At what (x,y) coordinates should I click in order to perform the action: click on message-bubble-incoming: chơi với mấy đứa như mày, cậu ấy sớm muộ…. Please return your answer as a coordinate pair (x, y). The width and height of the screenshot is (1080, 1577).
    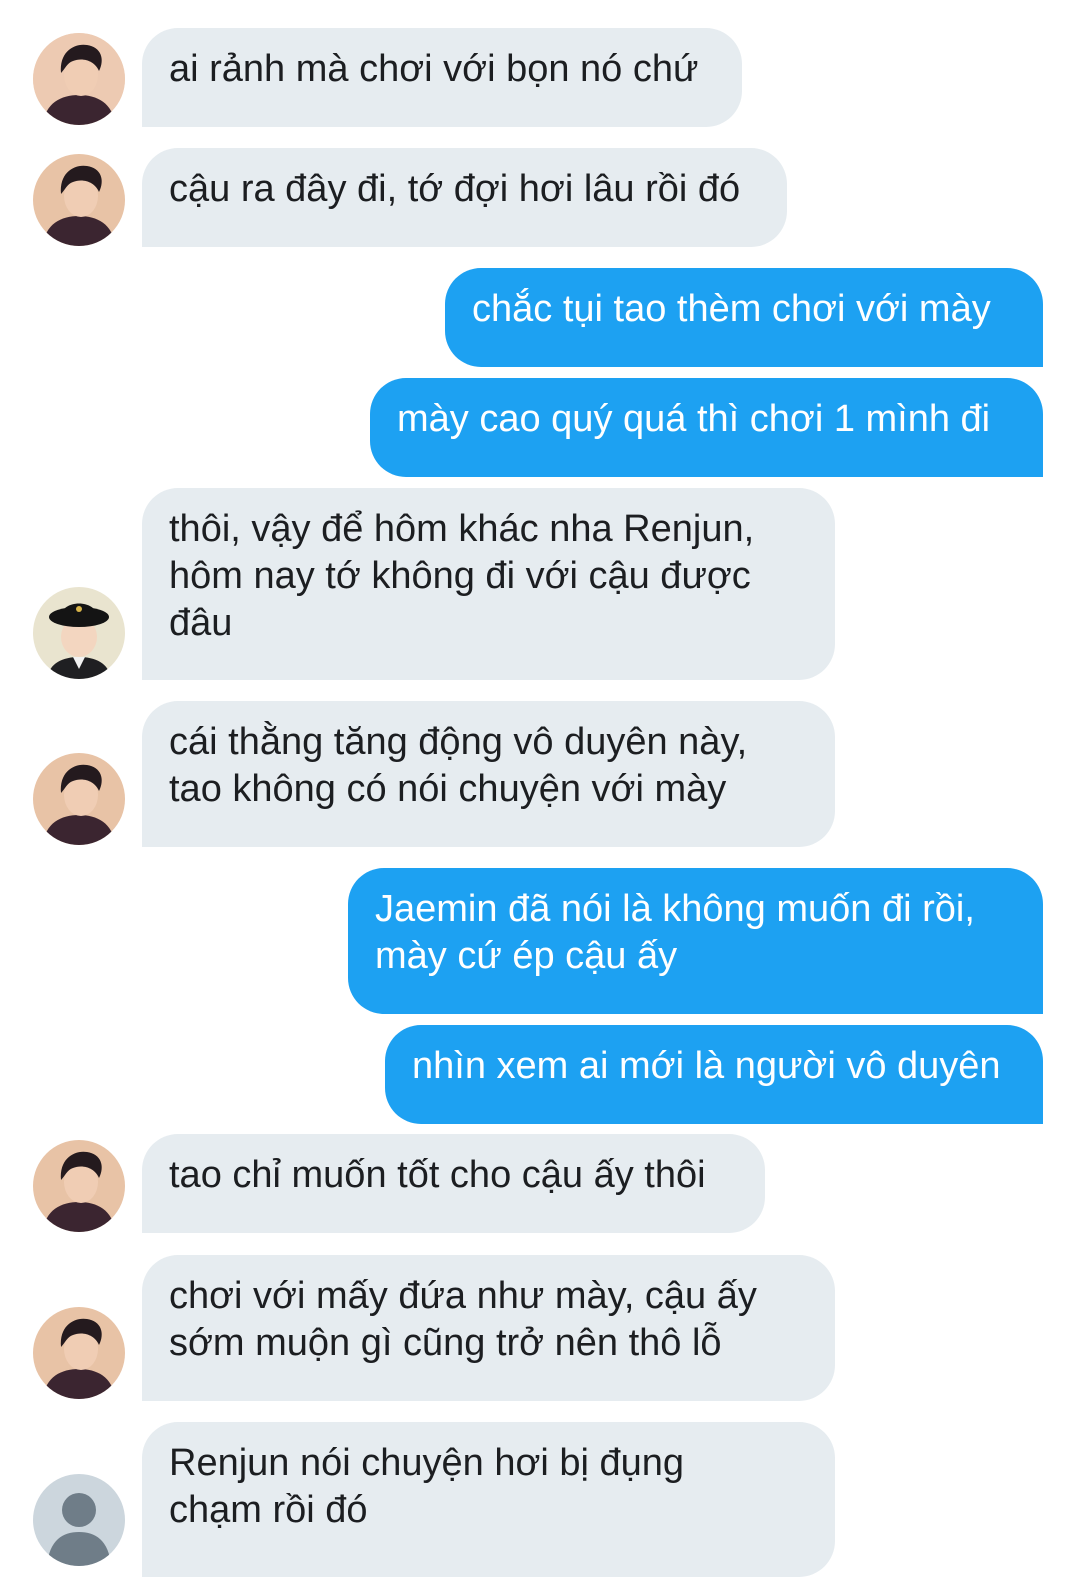
    Looking at the image, I should click on (488, 1328).